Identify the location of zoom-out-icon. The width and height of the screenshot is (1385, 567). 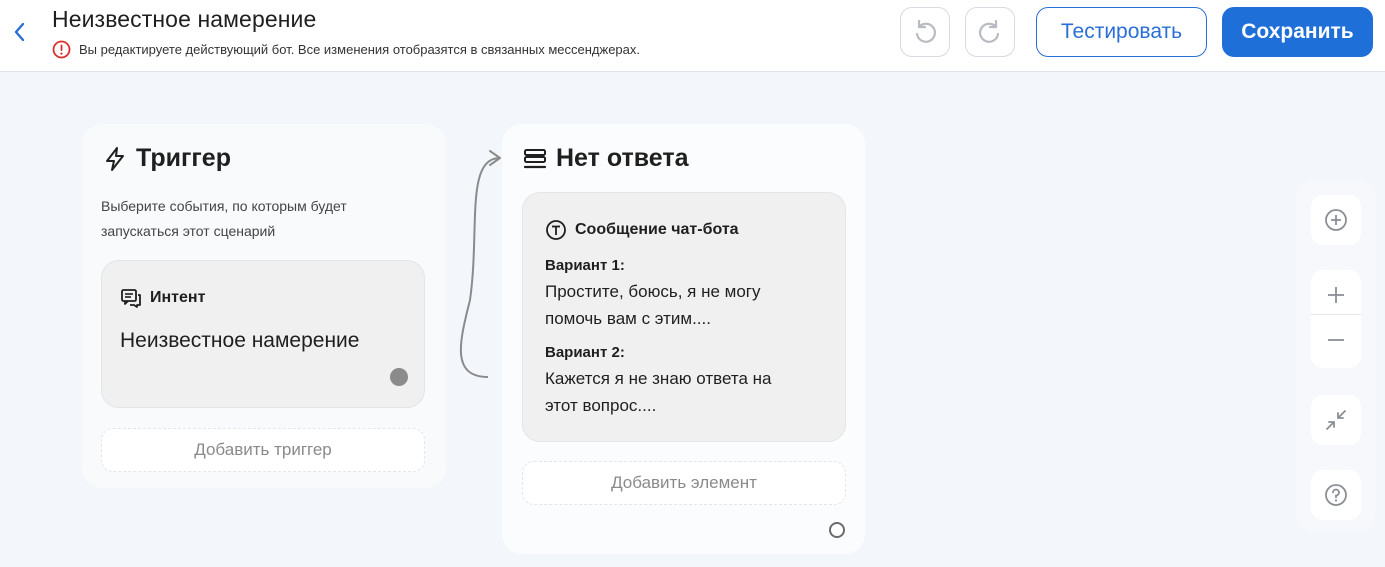
(1336, 339).